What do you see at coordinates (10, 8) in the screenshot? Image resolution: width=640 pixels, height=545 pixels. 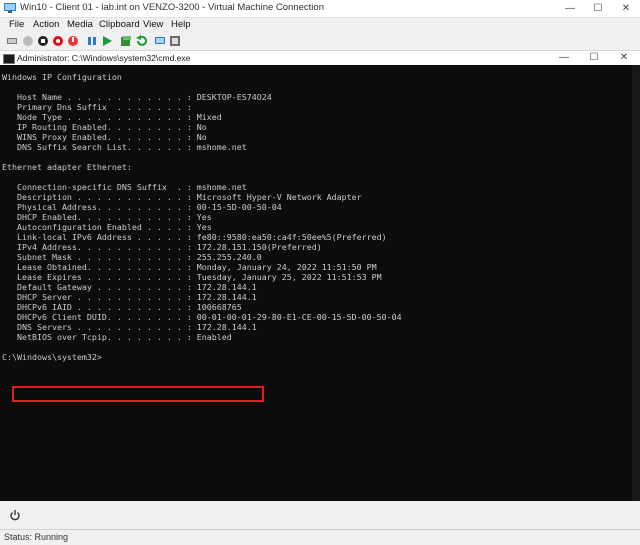 I see `vm-connection-icon` at bounding box center [10, 8].